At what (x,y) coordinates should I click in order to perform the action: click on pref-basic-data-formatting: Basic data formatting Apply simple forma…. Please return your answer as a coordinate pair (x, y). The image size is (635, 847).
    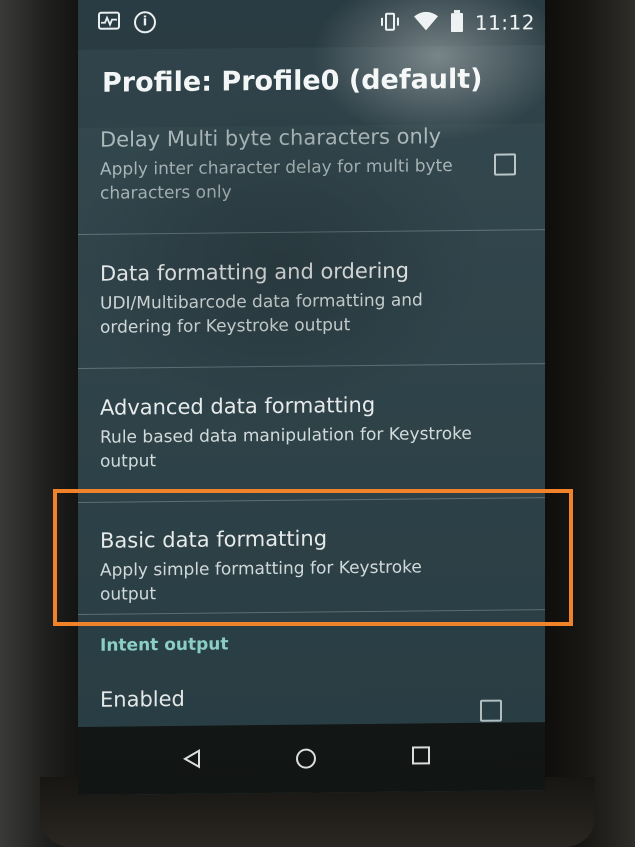
    Looking at the image, I should click on (311, 565).